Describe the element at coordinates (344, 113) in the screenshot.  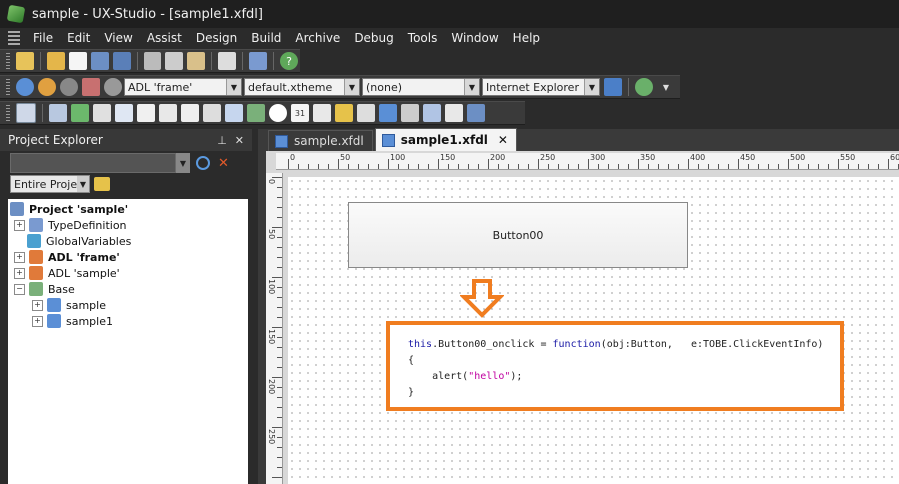
I see `grid-component-icon` at that location.